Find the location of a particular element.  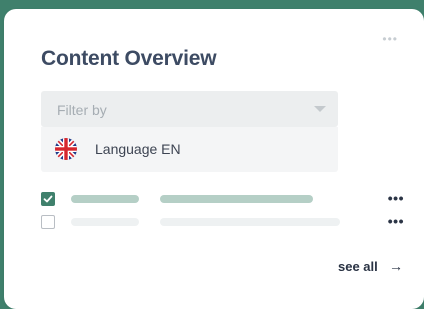

language-option: Language EN is located at coordinates (189, 149).